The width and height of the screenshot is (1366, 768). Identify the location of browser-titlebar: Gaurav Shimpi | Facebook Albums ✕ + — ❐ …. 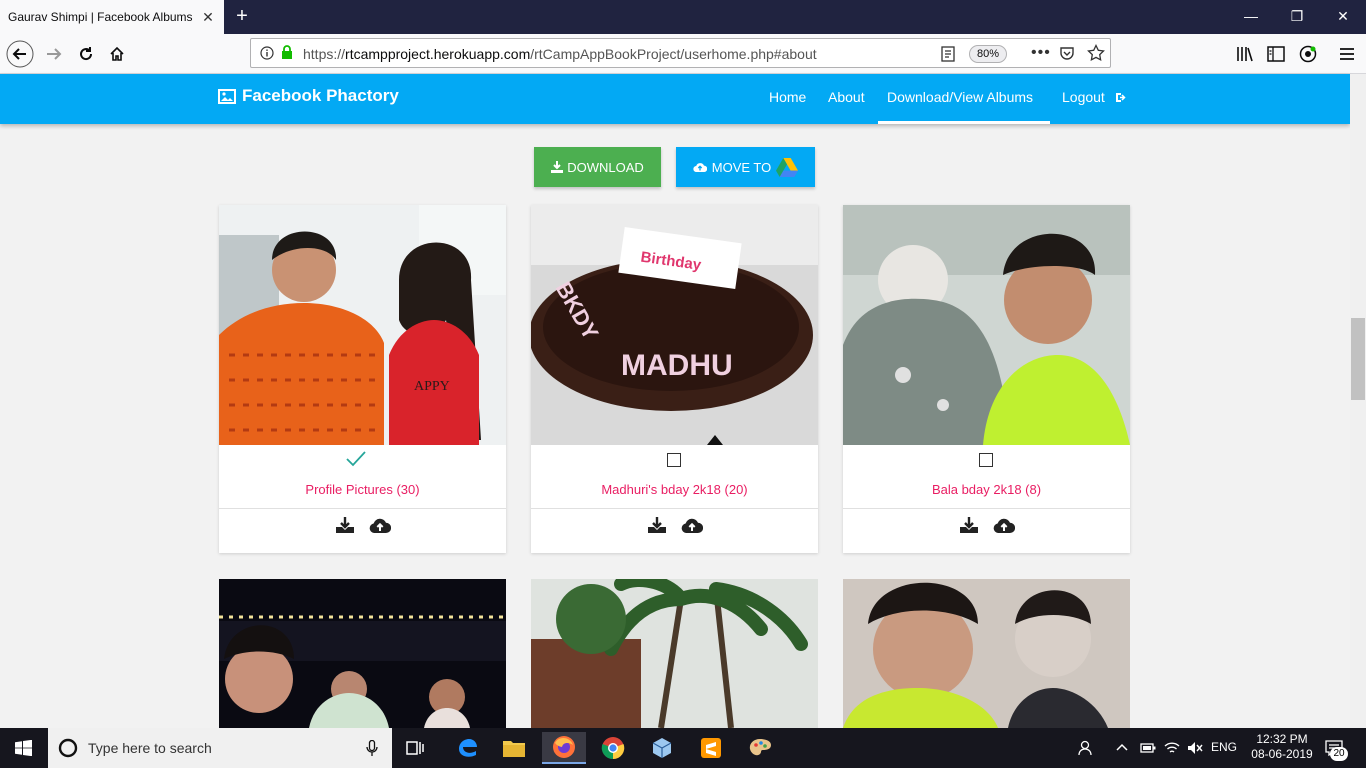
(683, 17).